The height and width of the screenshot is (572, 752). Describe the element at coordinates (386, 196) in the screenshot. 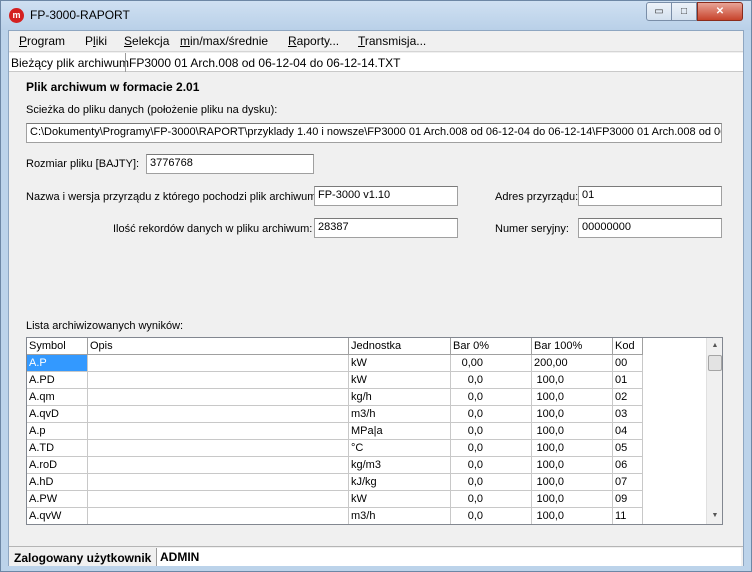

I see `device-field: FP-3000 v1.10` at that location.